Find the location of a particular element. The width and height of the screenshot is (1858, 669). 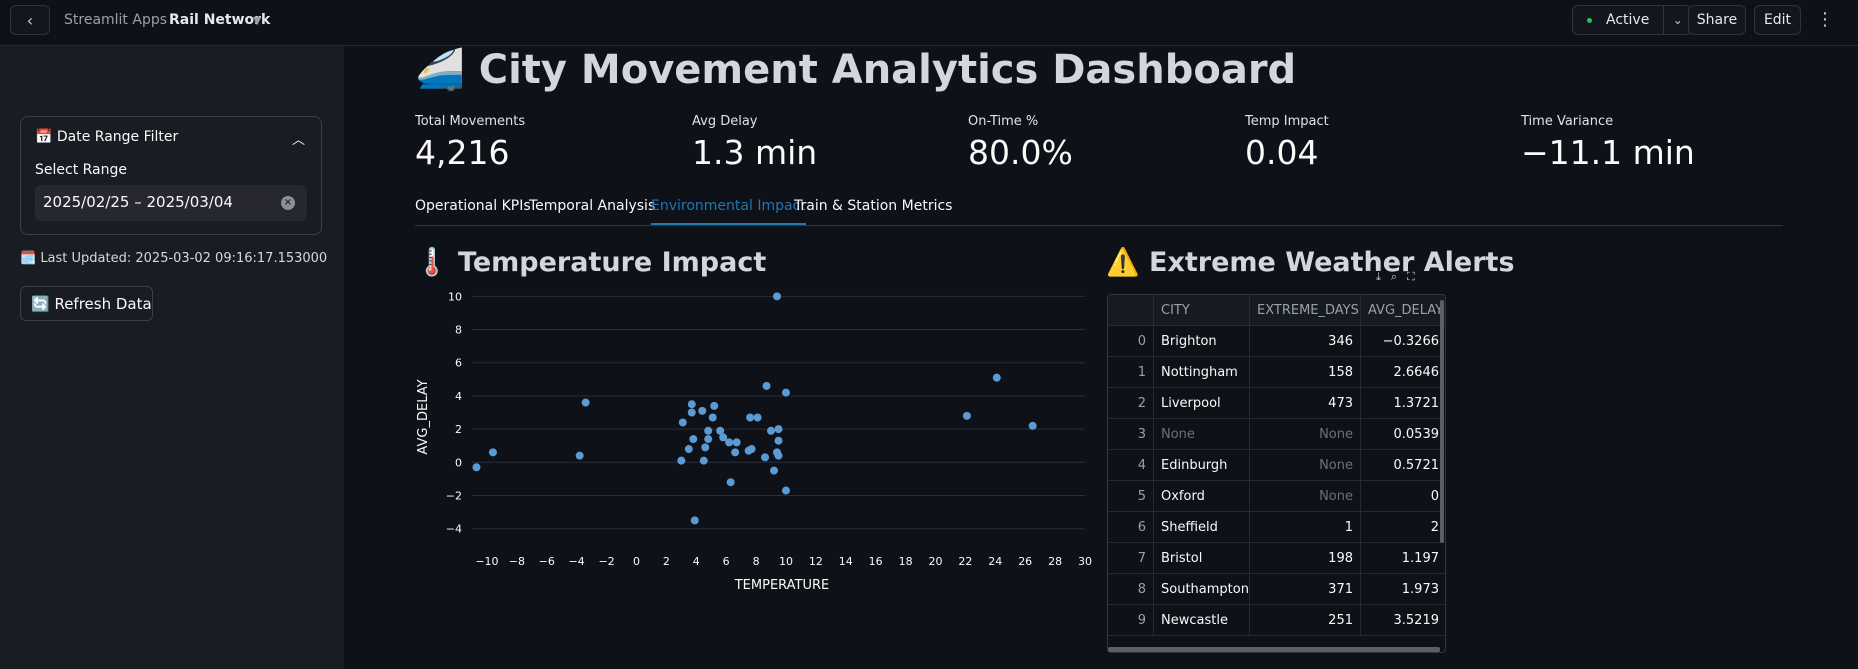

date-range-input: 2025/02/25 – 2025/03/04 × is located at coordinates (171, 203).